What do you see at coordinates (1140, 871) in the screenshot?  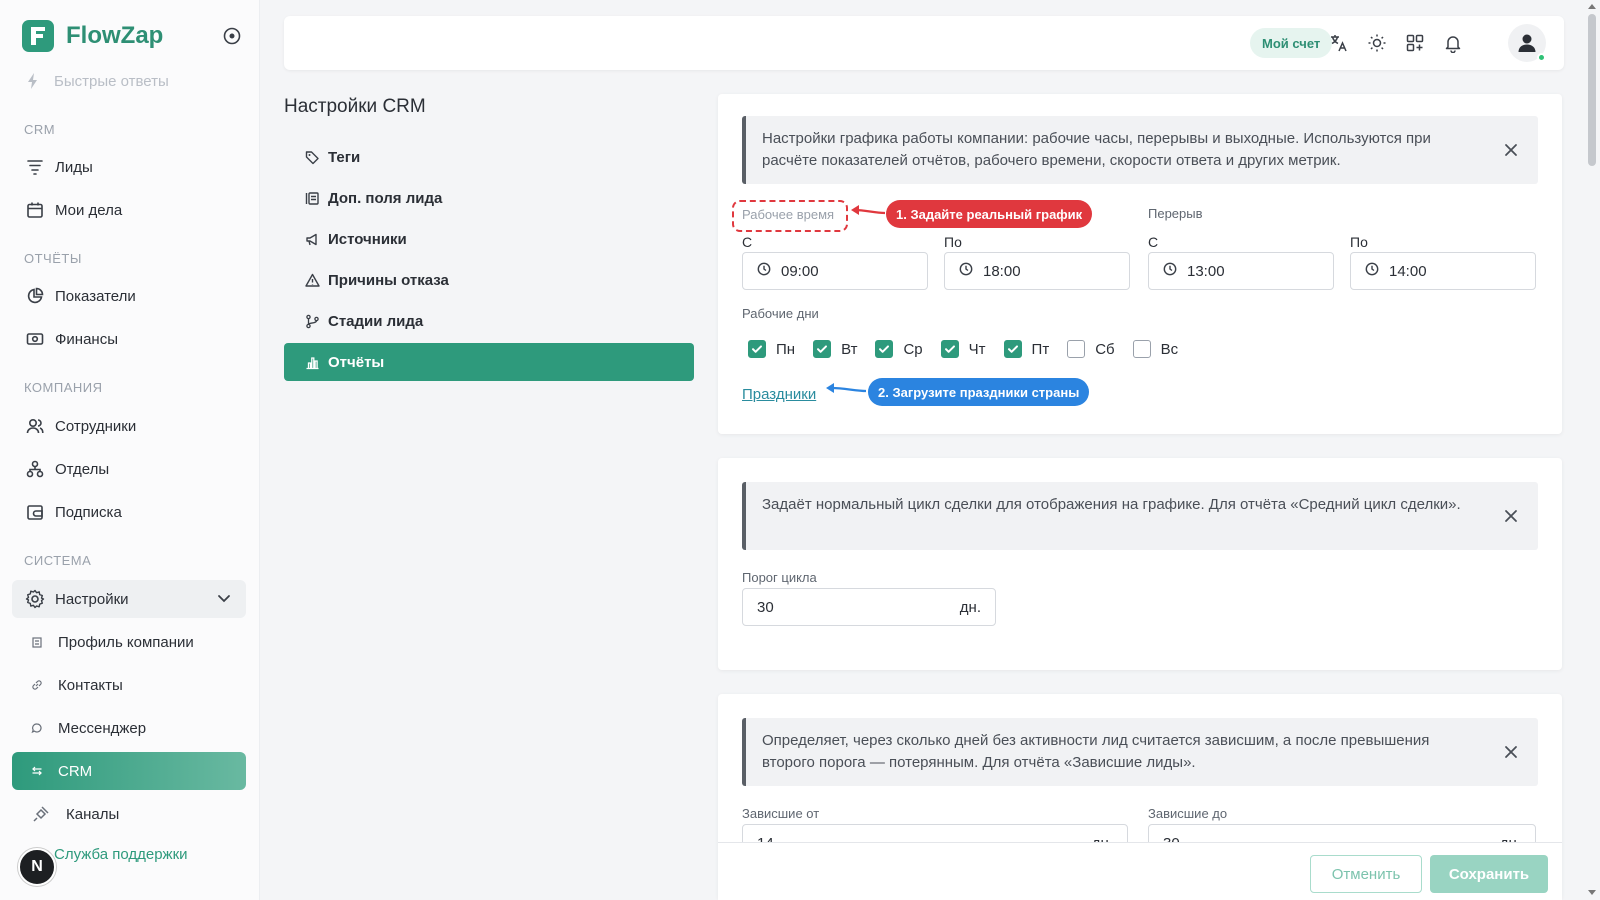 I see `form-actions-bar: Отменить Сохранить` at bounding box center [1140, 871].